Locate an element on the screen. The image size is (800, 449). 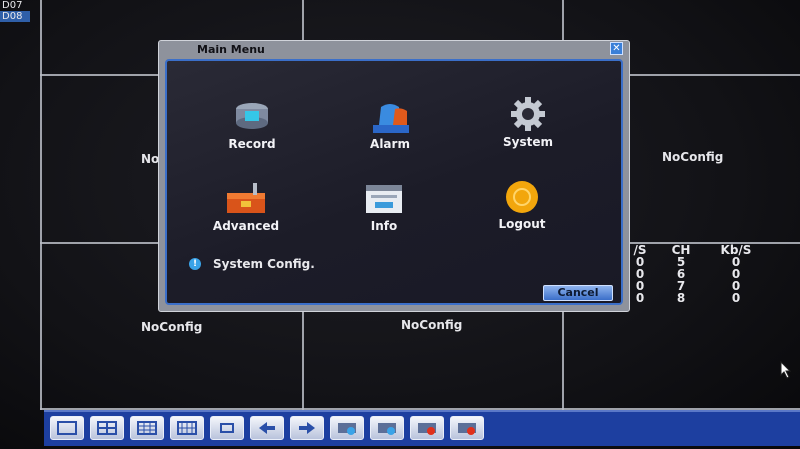
fullscreen-button is located at coordinates (227, 428).